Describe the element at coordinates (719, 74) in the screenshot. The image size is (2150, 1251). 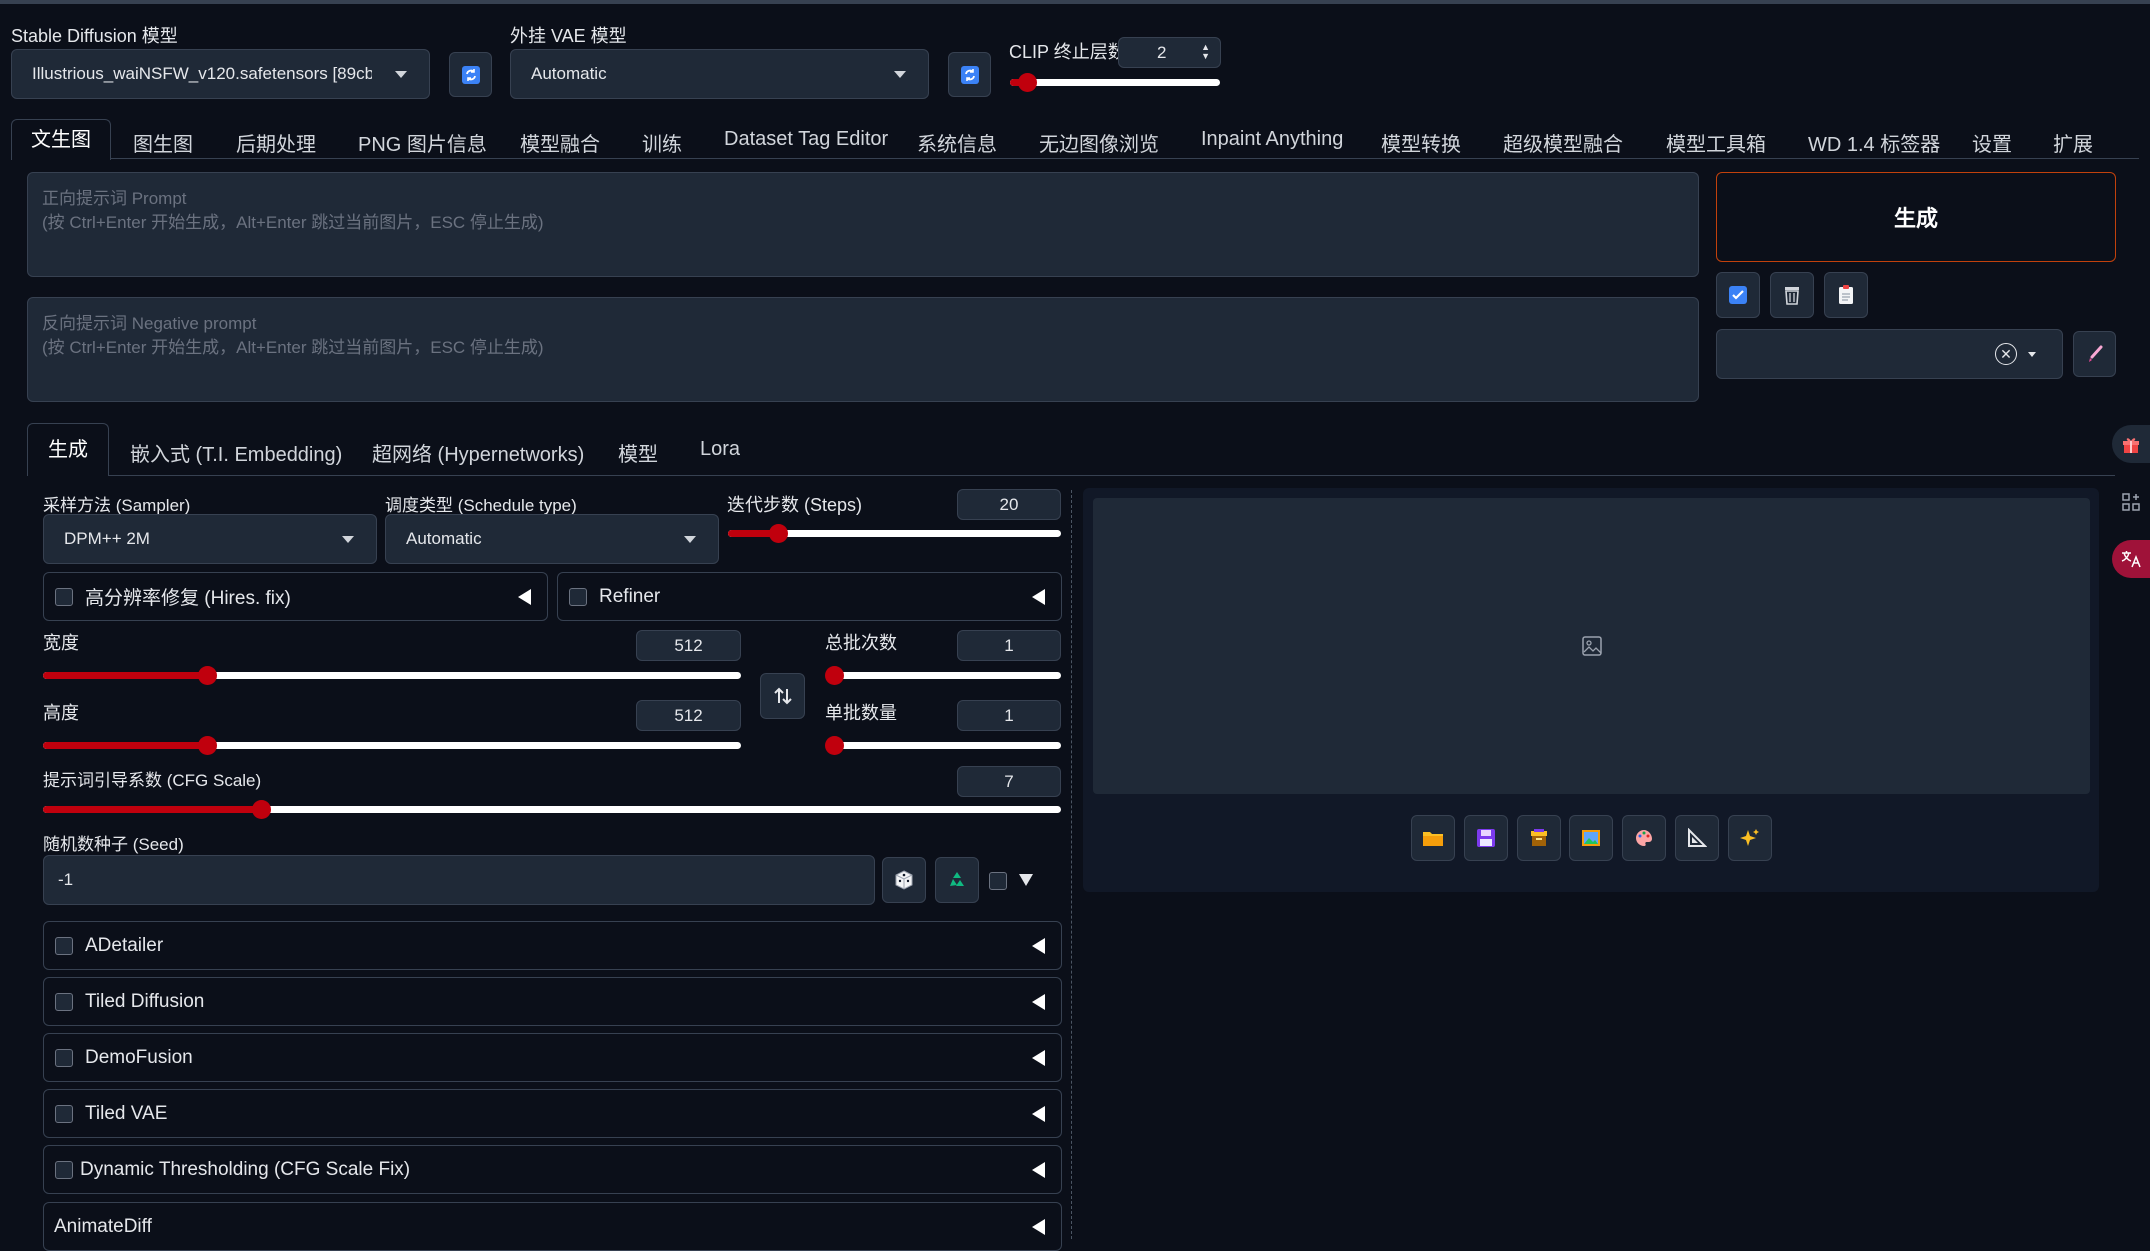
I see `vae-select: Automatic` at that location.